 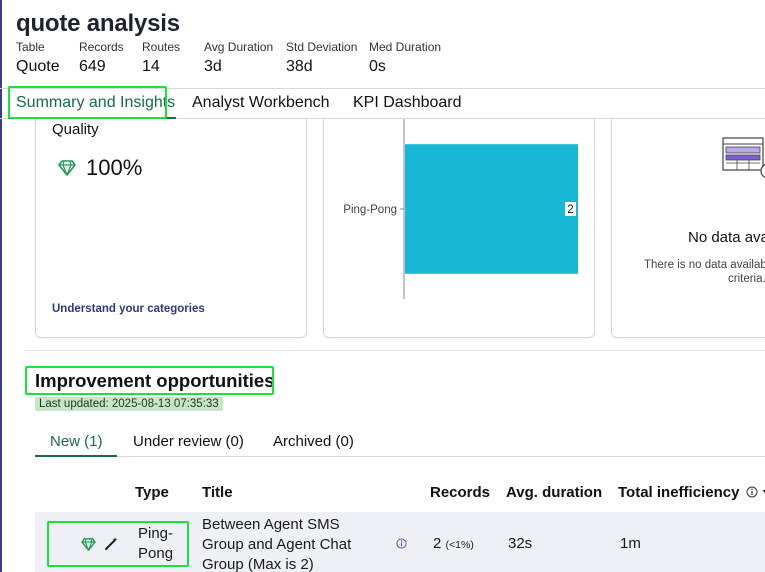 What do you see at coordinates (173, 58) in the screenshot?
I see `stat-routes: Routes 14` at bounding box center [173, 58].